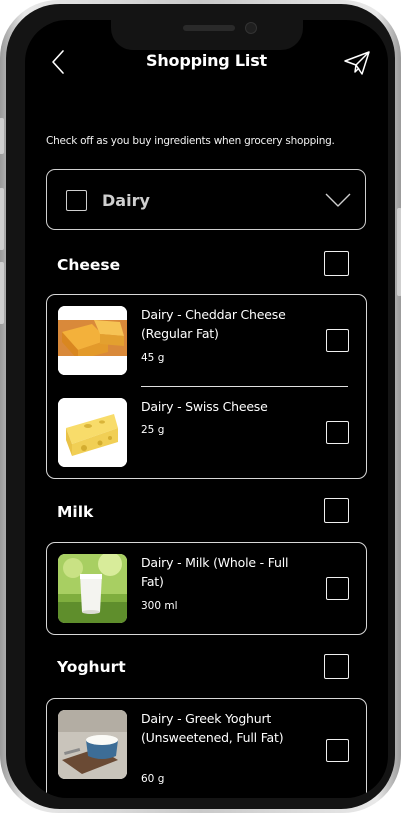 Image resolution: width=401 pixels, height=813 pixels. I want to click on yoghurt-bowl-image, so click(92, 744).